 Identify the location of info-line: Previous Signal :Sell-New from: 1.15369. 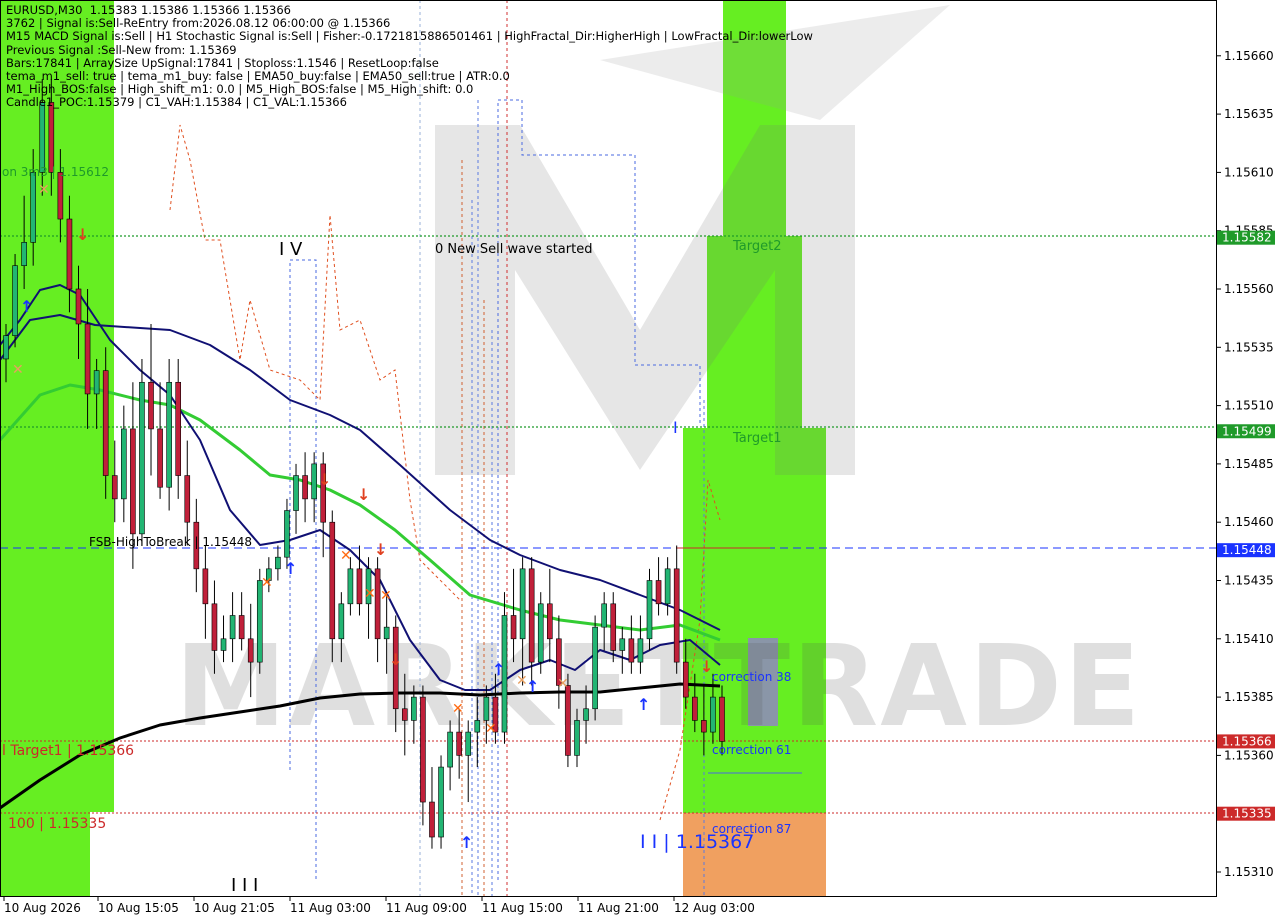
(121, 49).